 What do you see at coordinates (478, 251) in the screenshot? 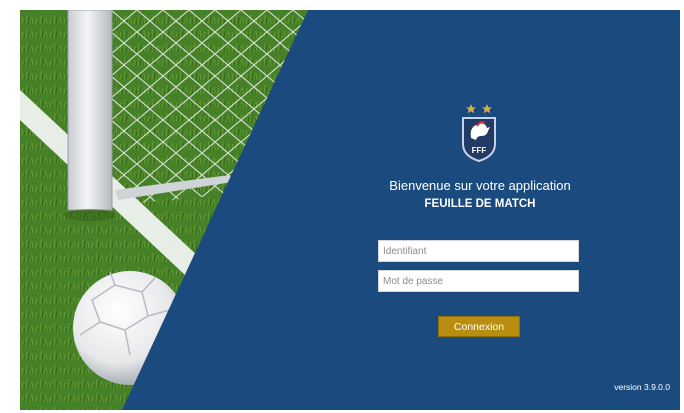
I see `username-input` at bounding box center [478, 251].